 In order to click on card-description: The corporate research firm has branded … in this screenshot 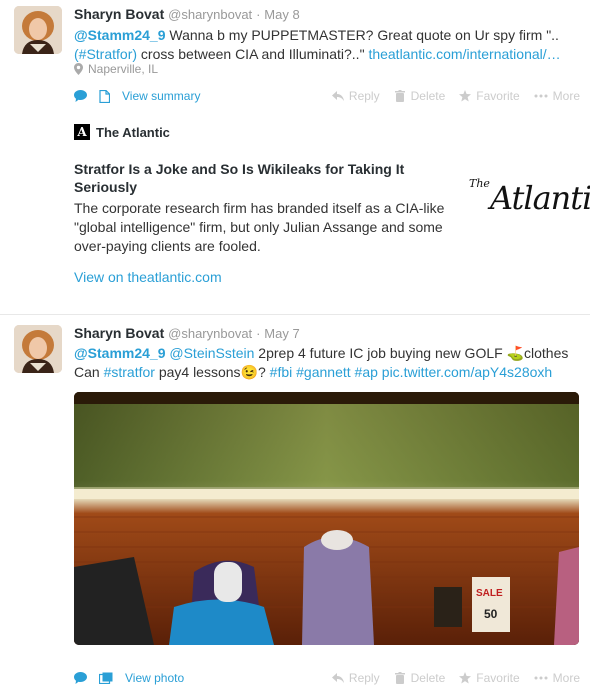, I will do `click(259, 227)`.